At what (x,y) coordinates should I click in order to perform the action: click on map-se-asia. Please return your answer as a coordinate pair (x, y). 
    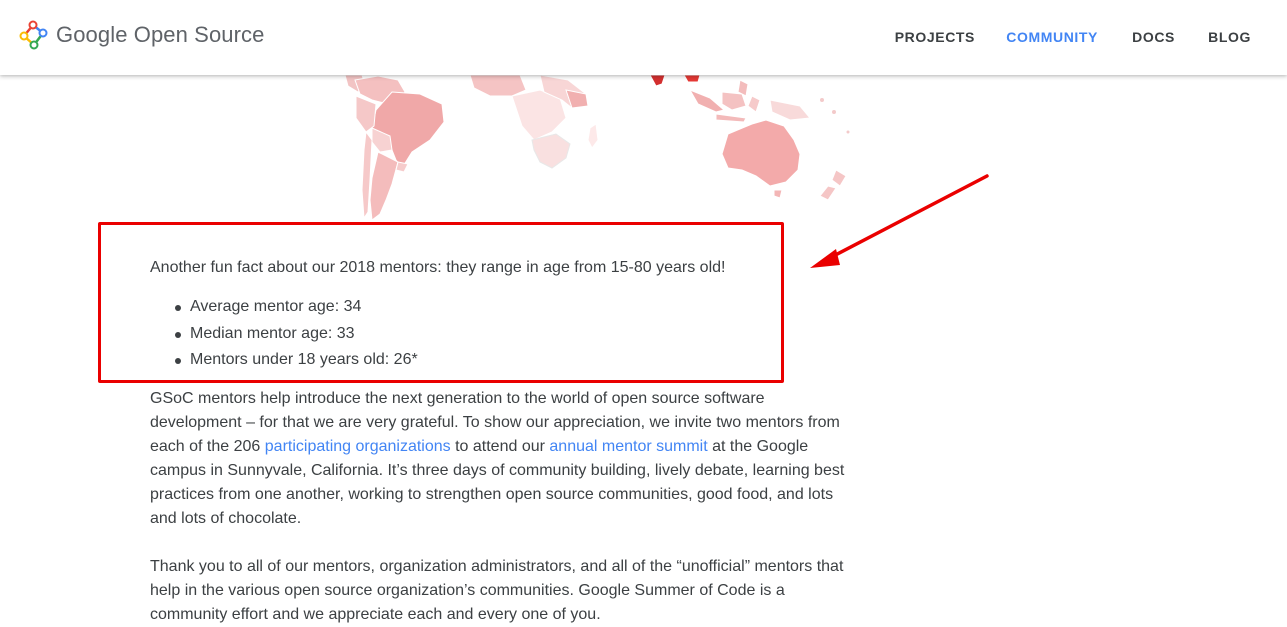
    Looking at the image, I should click on (692, 78).